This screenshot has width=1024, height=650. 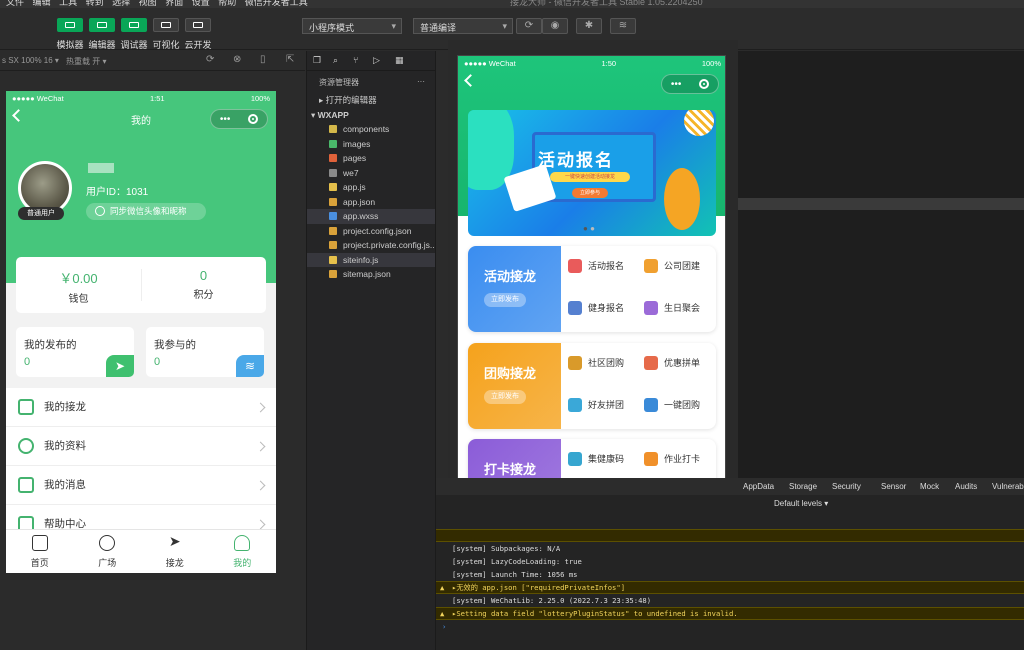 What do you see at coordinates (371, 231) in the screenshot?
I see `file-item: project.config.json` at bounding box center [371, 231].